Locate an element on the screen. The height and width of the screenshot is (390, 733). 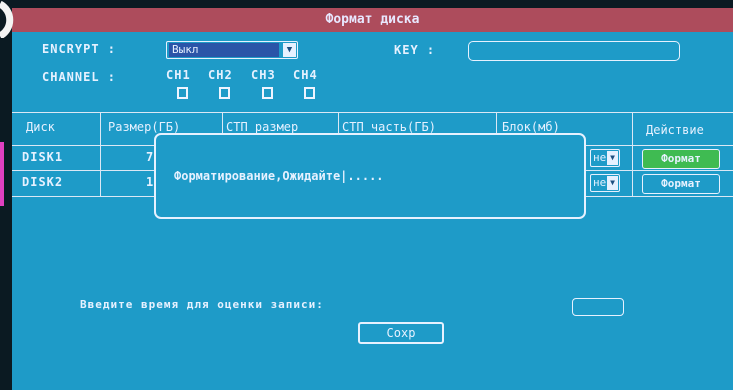
col-header-stp-part: СТП часть(ГБ) is located at coordinates (389, 127).